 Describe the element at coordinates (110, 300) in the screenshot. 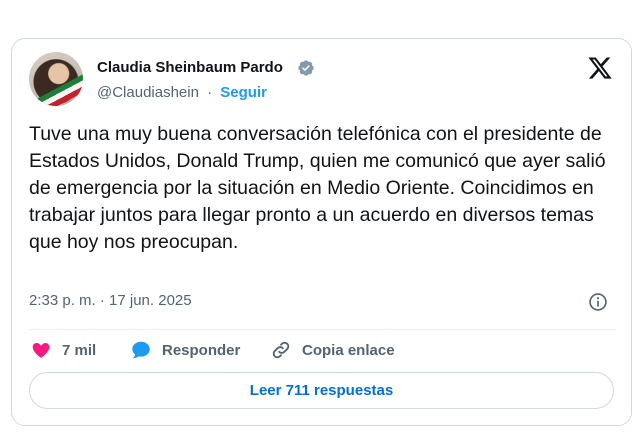

I see `tweet-timestamp: 2:33 p. m. · 17 jun. 2025` at that location.